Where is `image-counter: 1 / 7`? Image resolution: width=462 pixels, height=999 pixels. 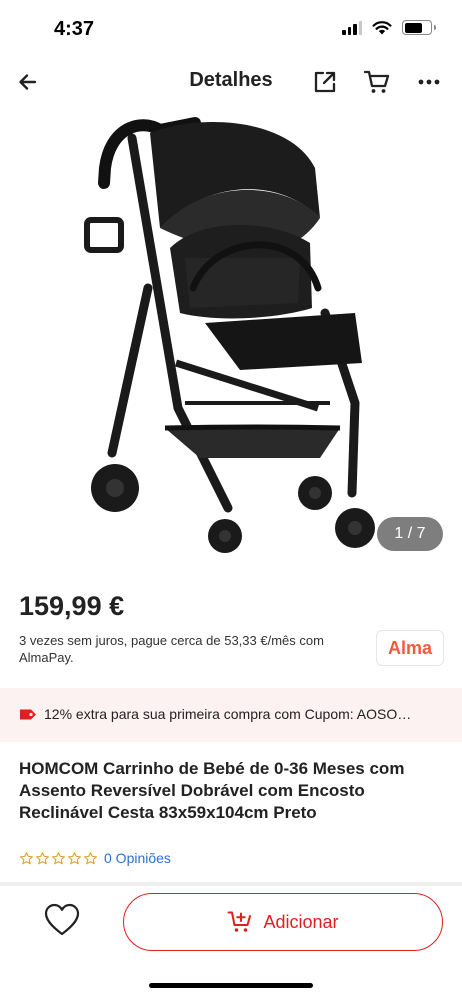
image-counter: 1 / 7 is located at coordinates (410, 534).